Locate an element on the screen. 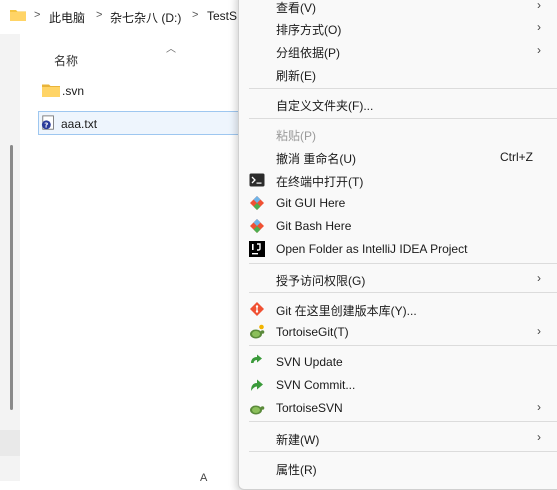  menu-item-properties: 属性(R) is located at coordinates (398, 468).